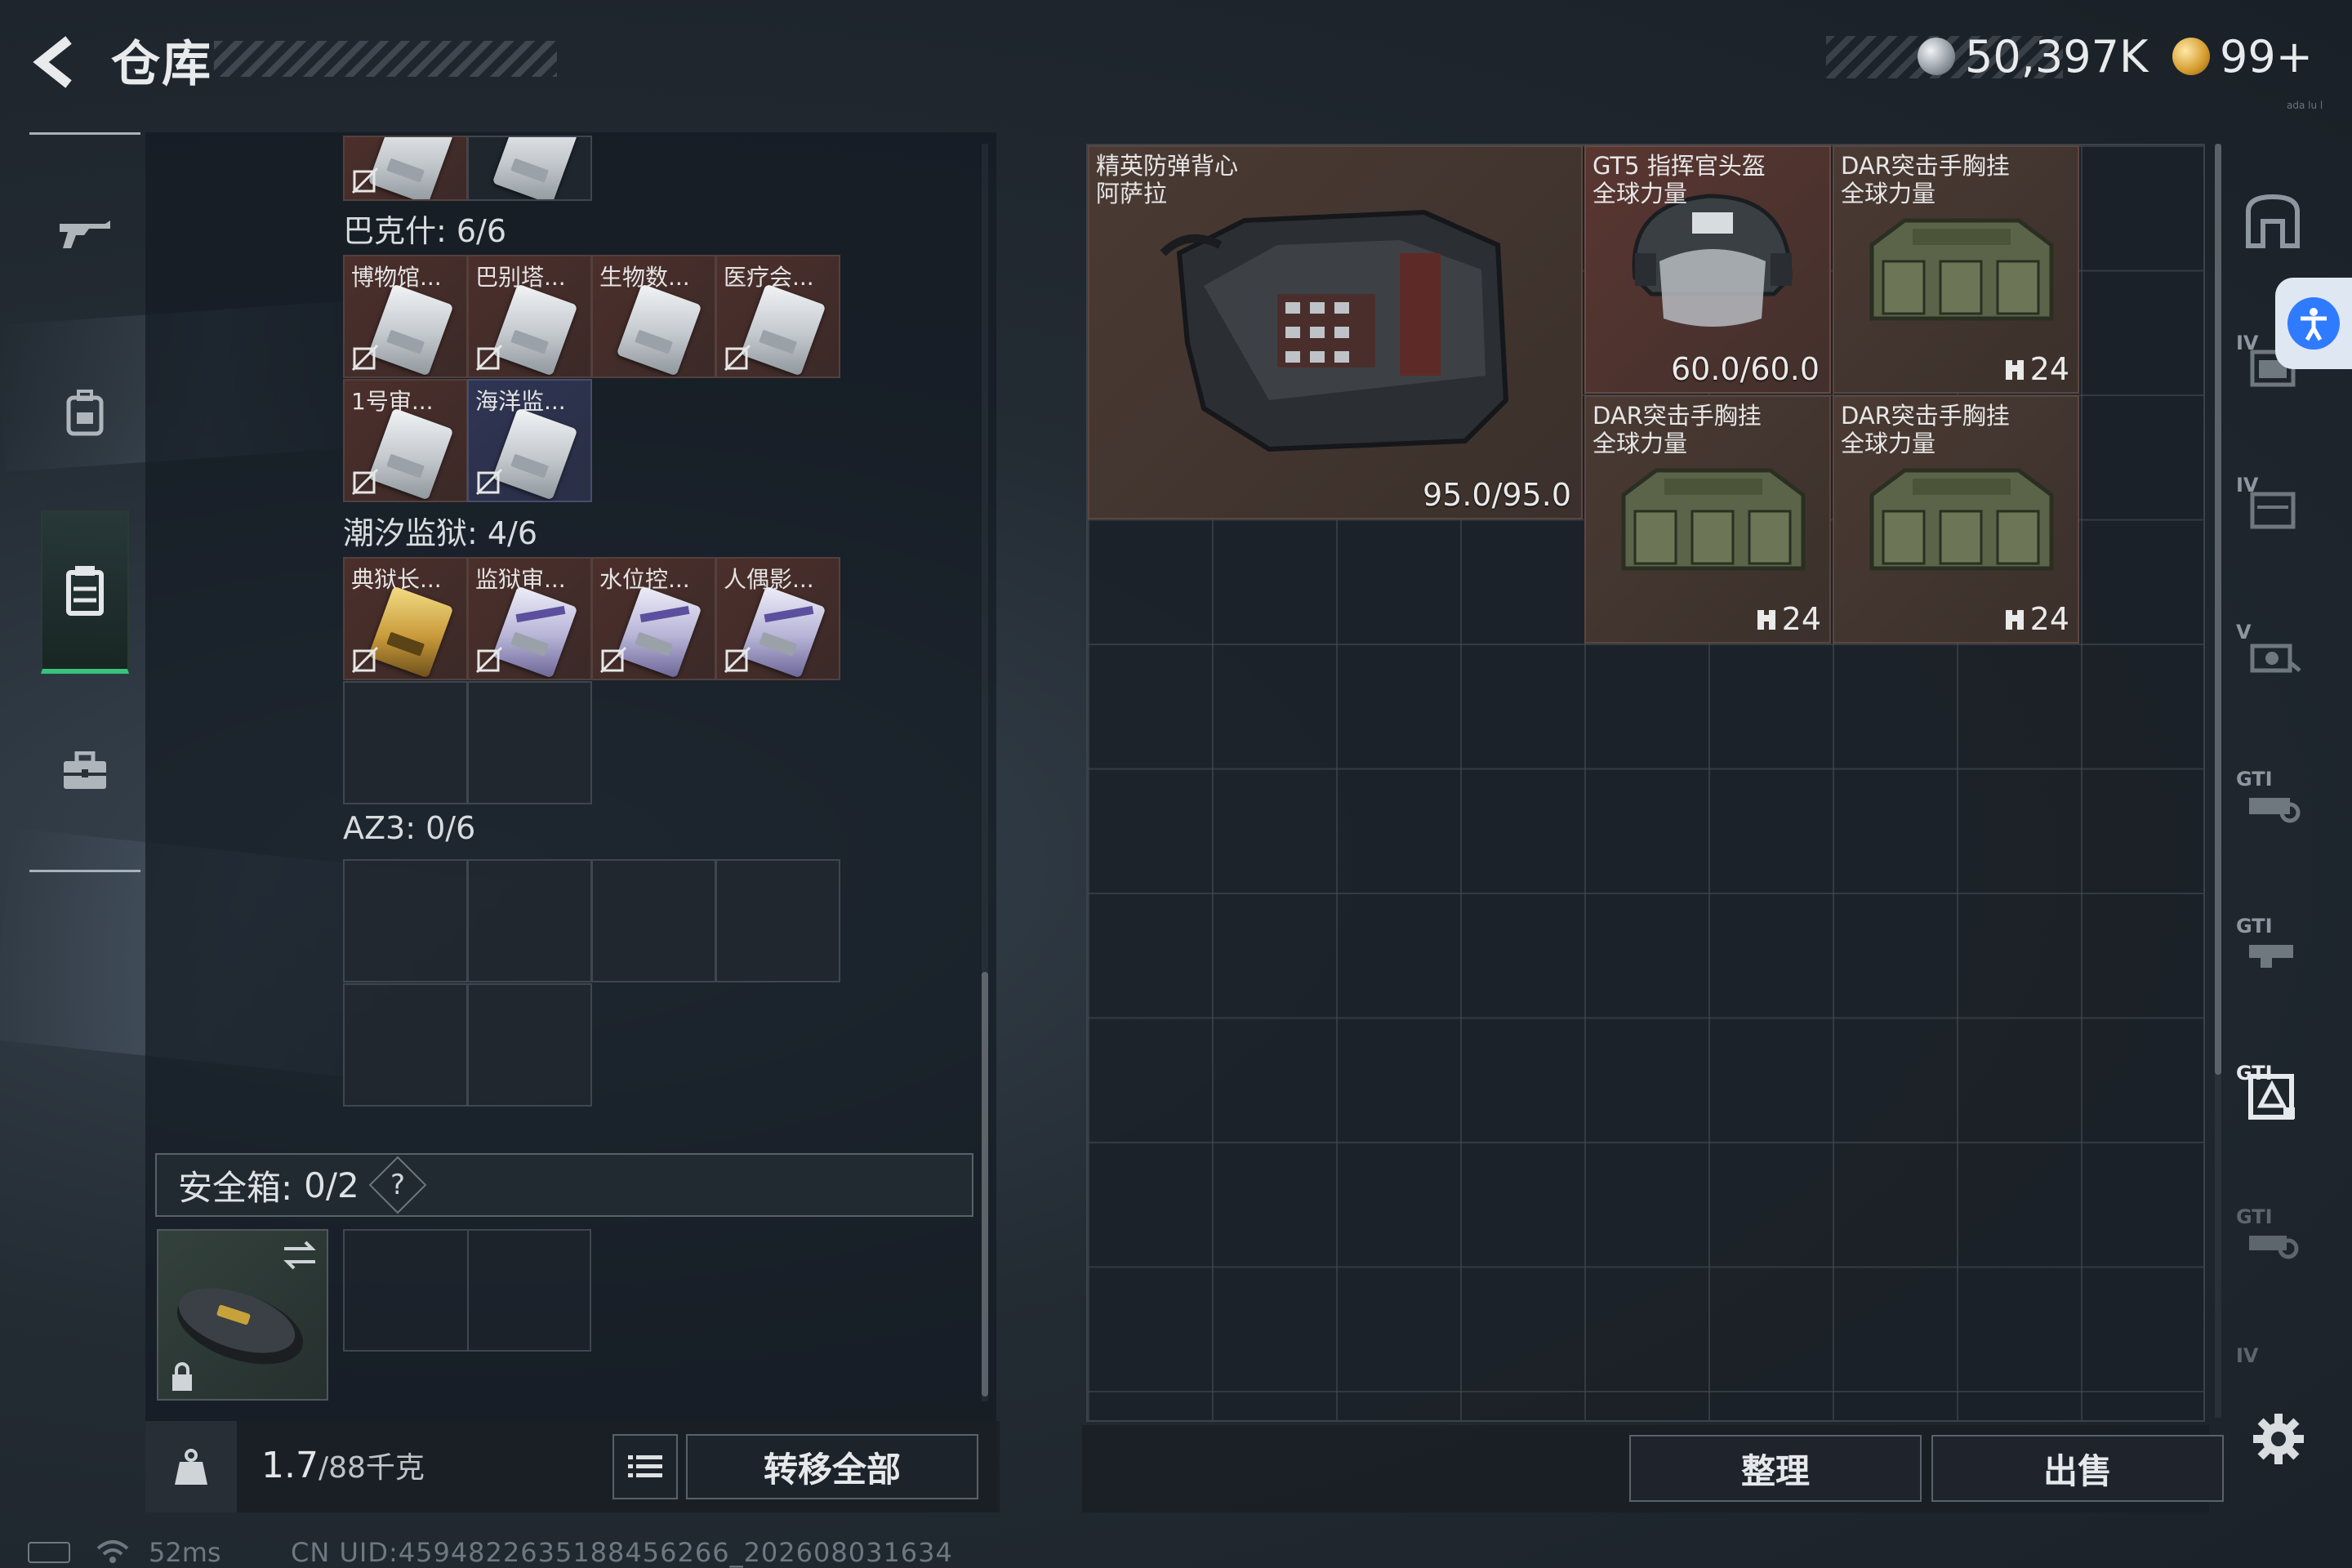  What do you see at coordinates (1708, 269) in the screenshot?
I see `stash-item-helmet: GT5 指挥官头盔 全球力量 60.0/60.0` at bounding box center [1708, 269].